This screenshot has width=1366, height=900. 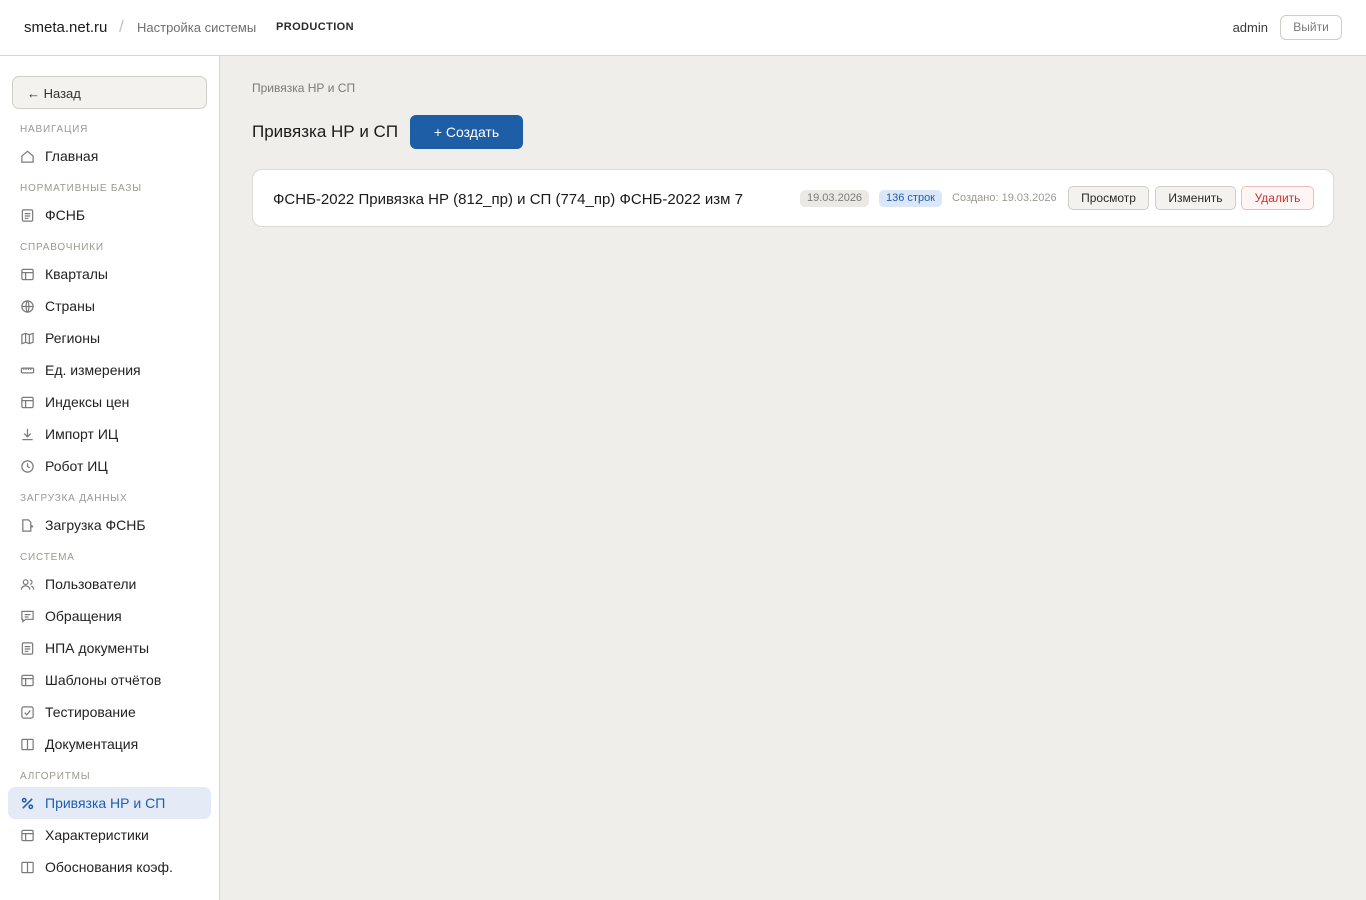 I want to click on sidebar-item-coef-justifications: Обоснования коэф., so click(x=109, y=867).